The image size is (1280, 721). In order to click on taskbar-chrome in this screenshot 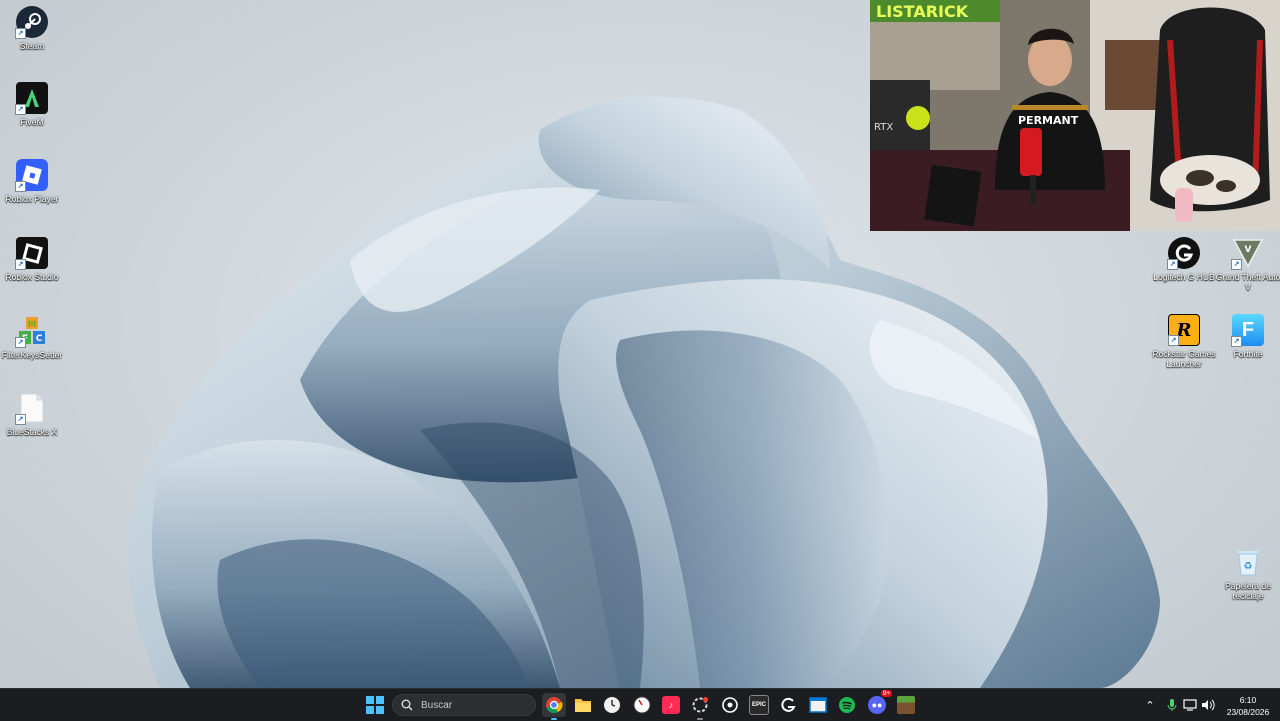, I will do `click(554, 706)`.